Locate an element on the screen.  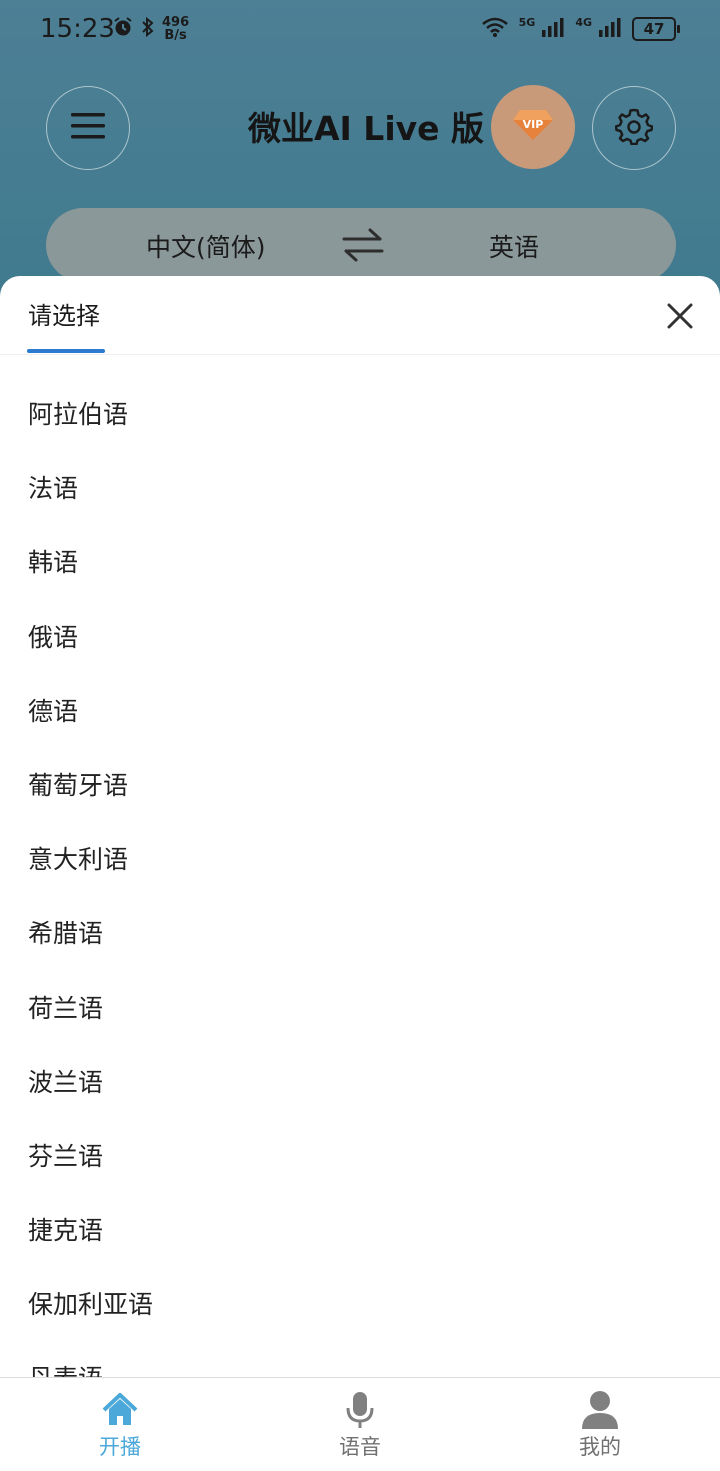
nav-mine-label: 我的 is located at coordinates (600, 1447).